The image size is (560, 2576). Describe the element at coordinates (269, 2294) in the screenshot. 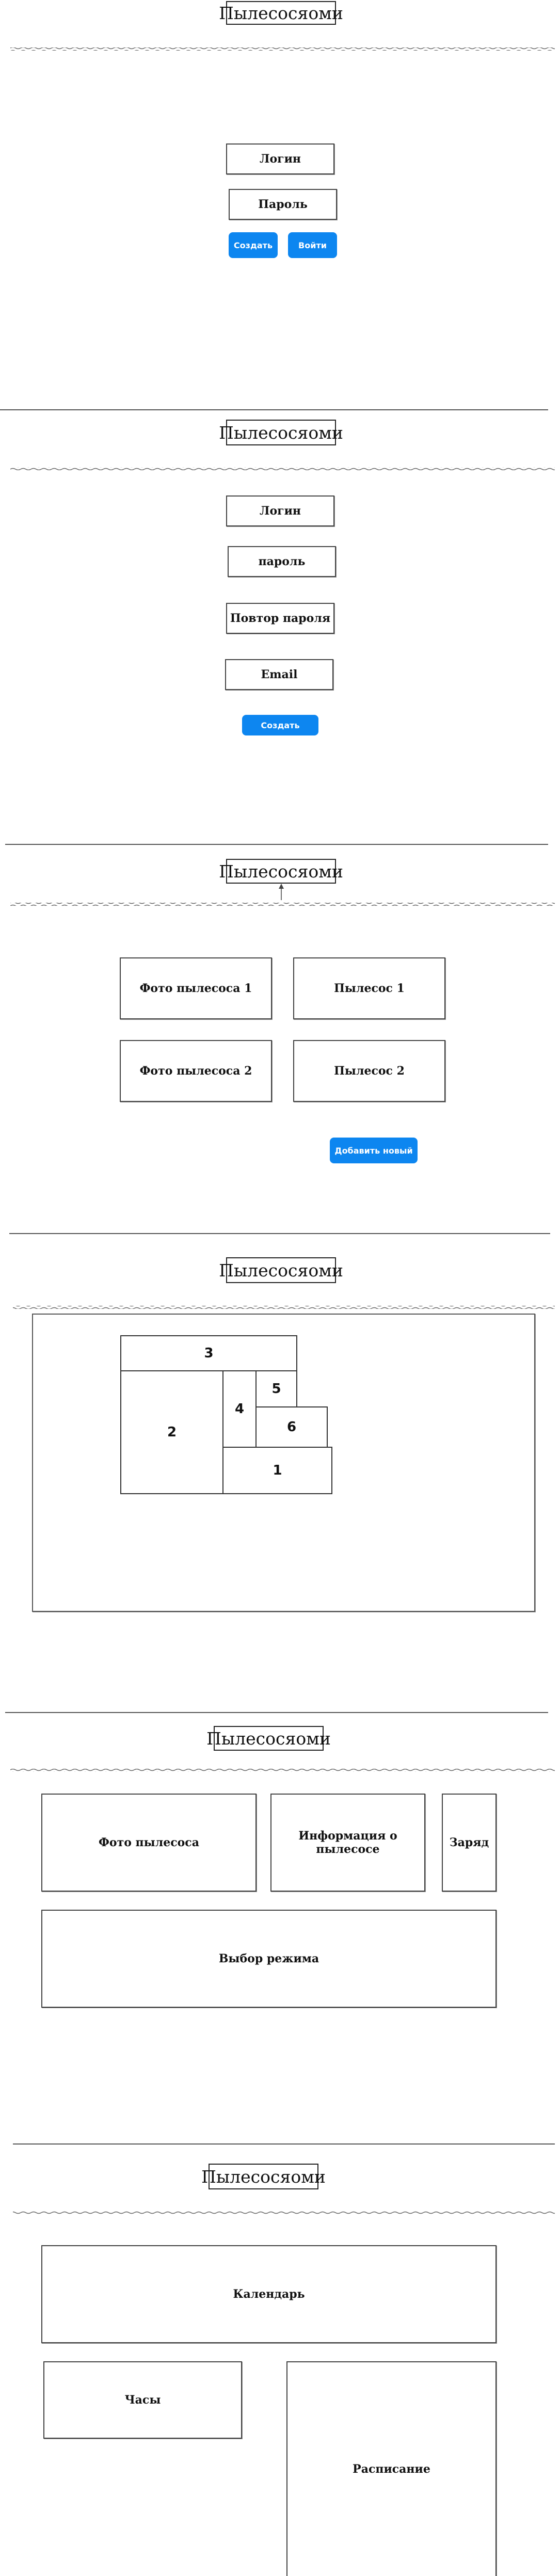

I see `calendar-panel: Календарь` at that location.